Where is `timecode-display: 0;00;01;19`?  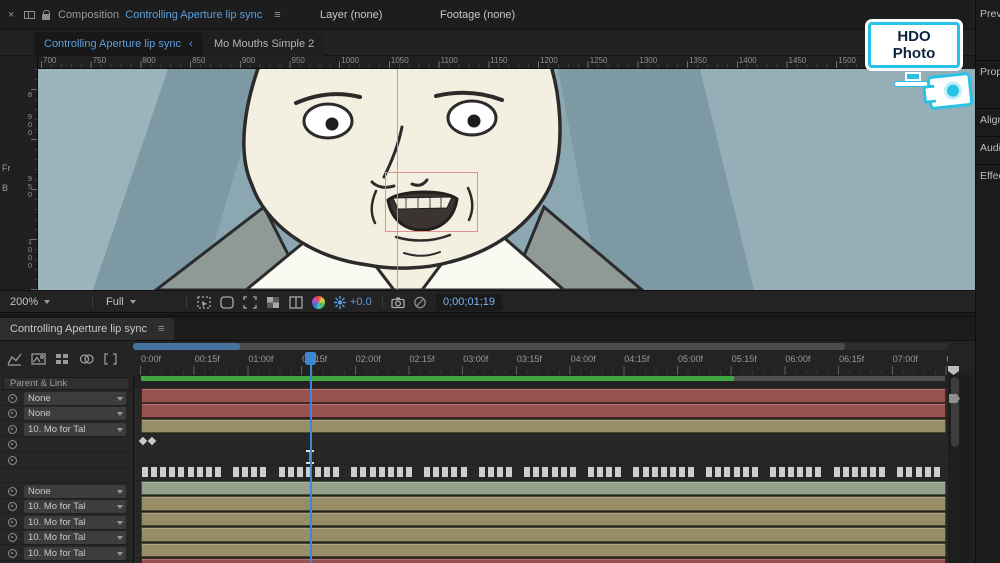
timecode-display: 0;00;01;19 is located at coordinates (469, 302).